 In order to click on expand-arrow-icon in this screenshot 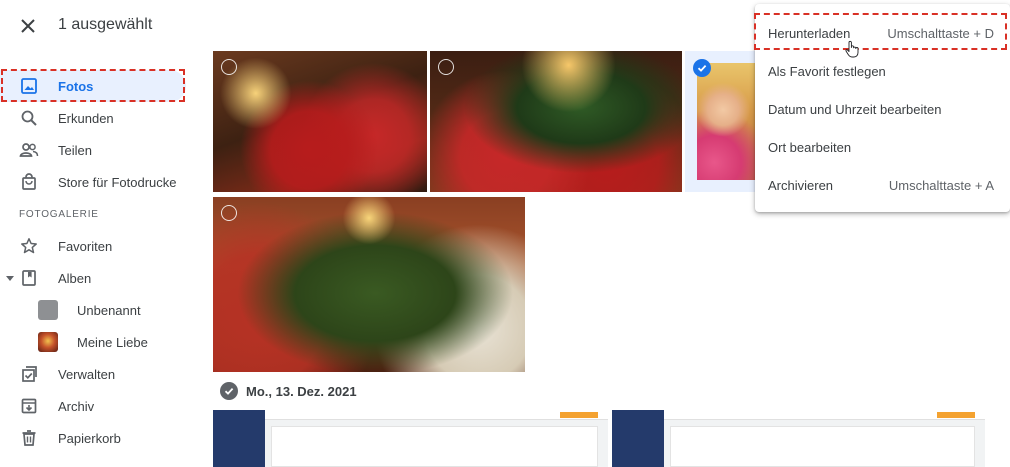, I will do `click(10, 278)`.